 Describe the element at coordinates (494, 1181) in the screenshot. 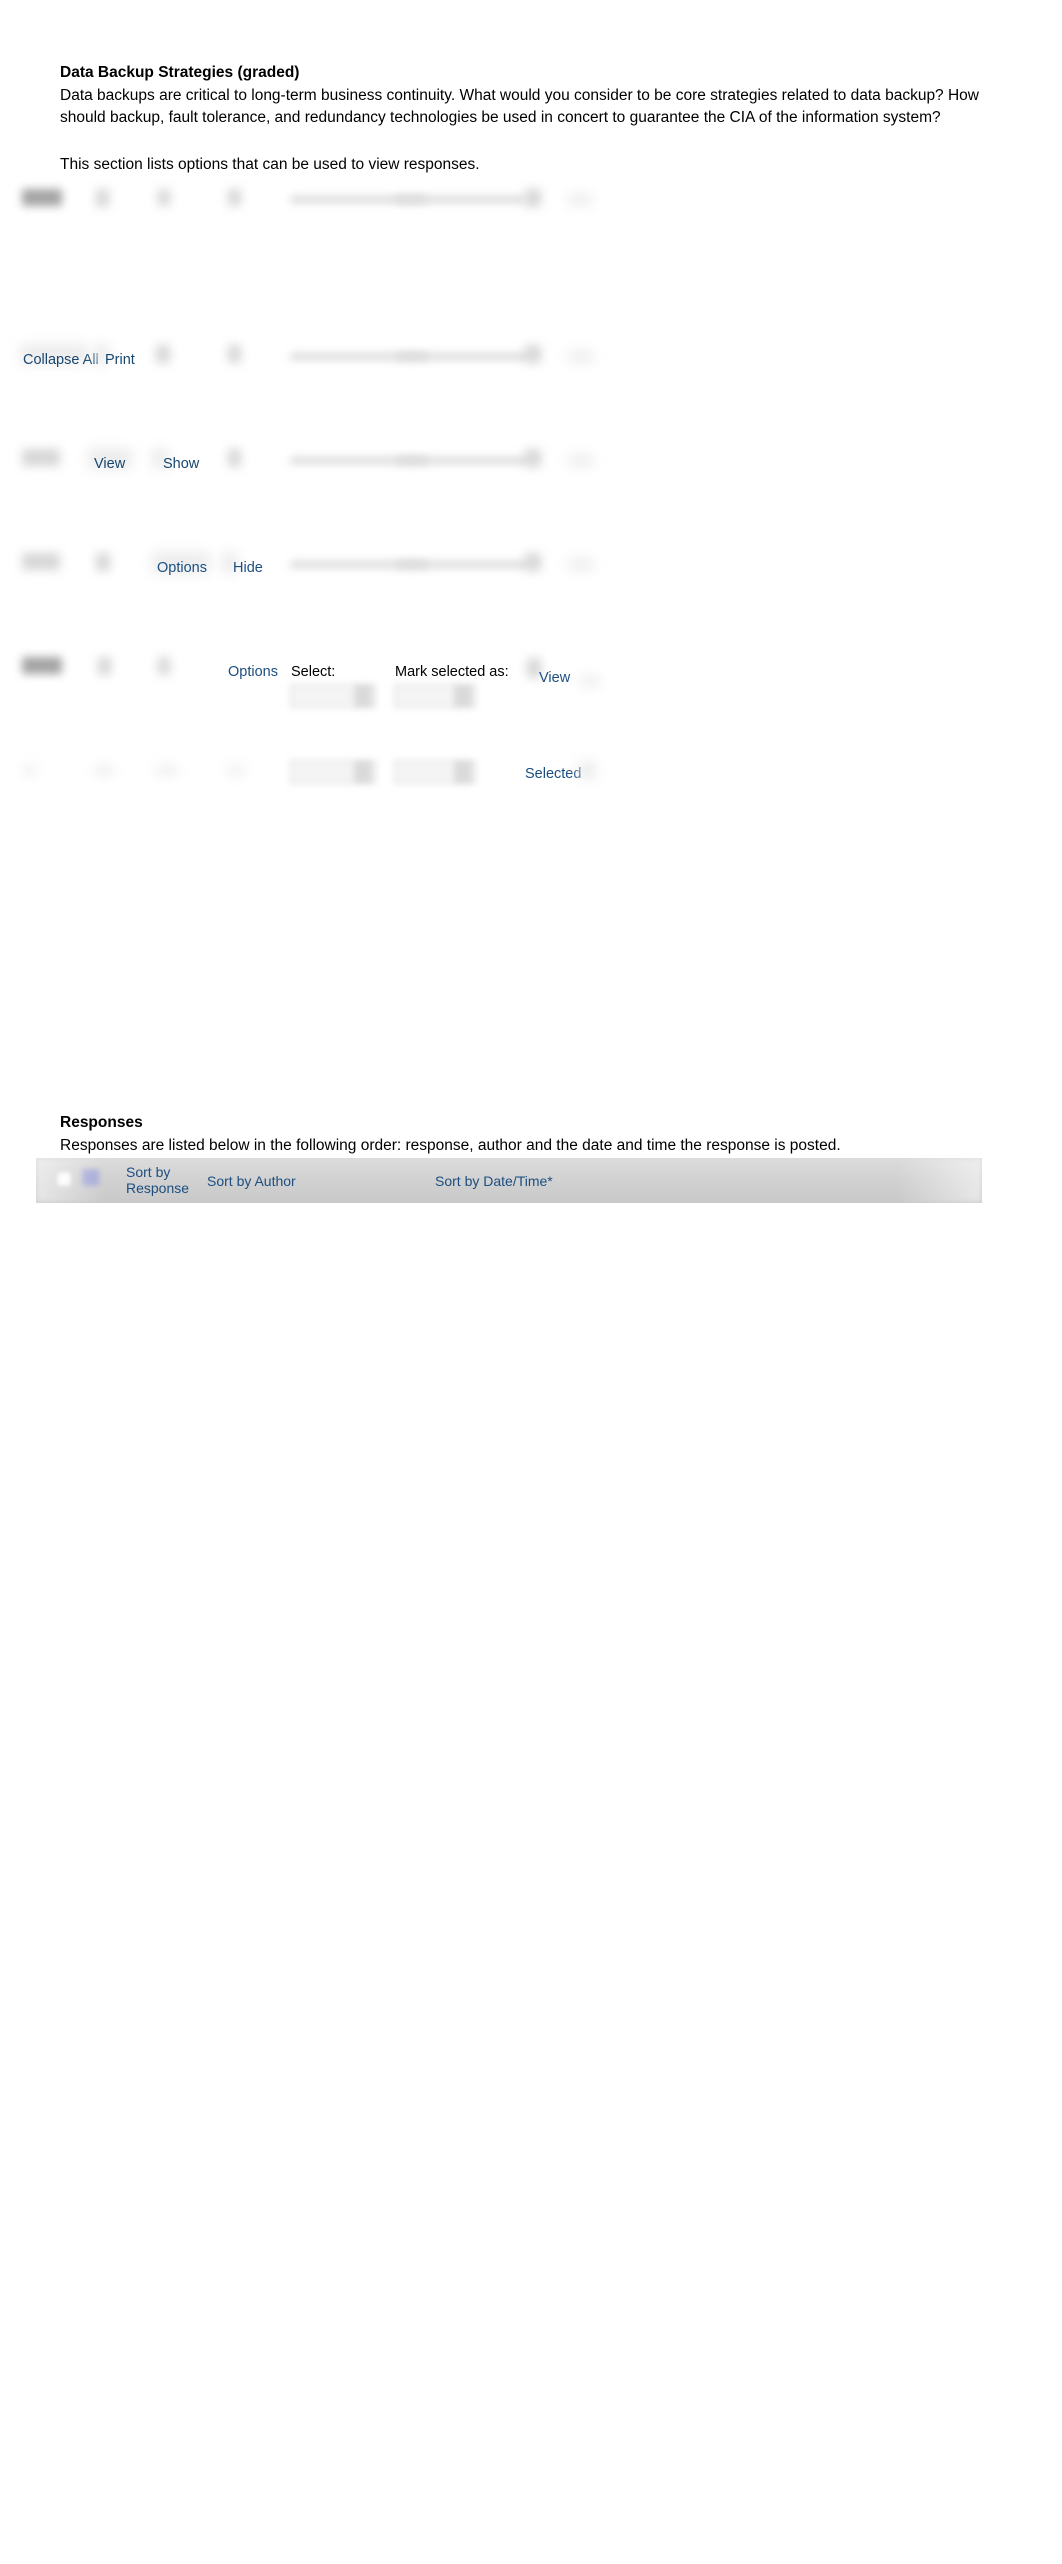

I see `sort-by-datetime-link: Sort by Date/Time*` at that location.